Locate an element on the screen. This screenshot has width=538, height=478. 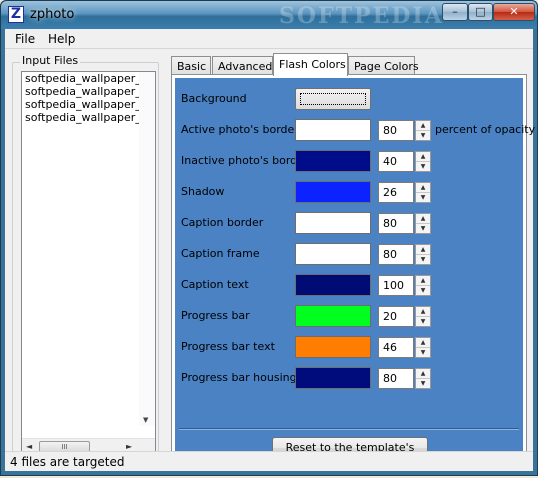
separator is located at coordinates (349, 429).